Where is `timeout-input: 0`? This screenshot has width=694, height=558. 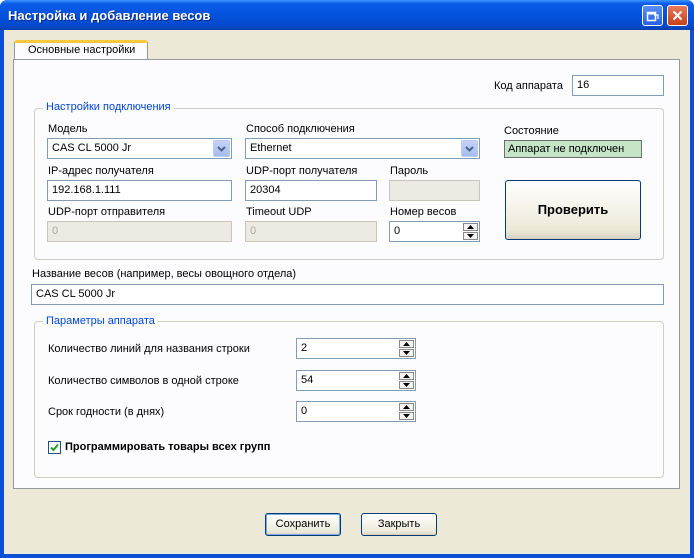
timeout-input: 0 is located at coordinates (311, 231).